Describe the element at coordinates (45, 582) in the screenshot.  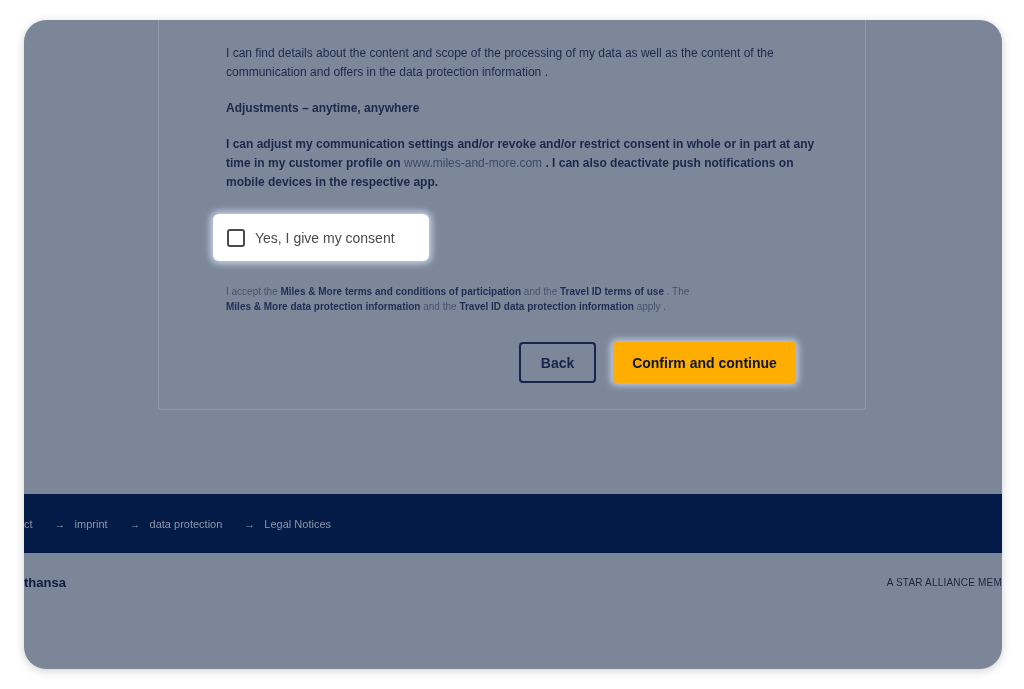
I see `brand-name: thansa` at that location.